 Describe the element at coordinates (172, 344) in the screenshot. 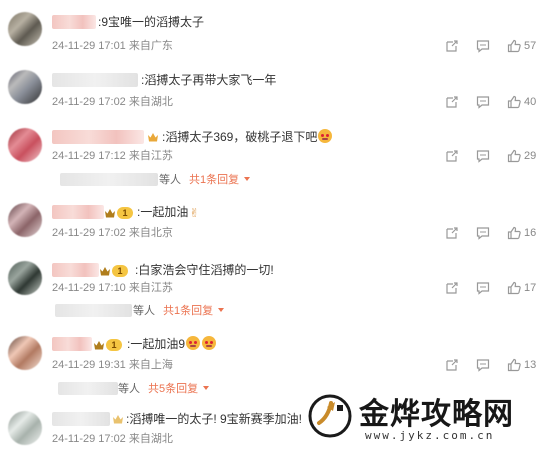

I see `comment-text: :一起加油9` at that location.